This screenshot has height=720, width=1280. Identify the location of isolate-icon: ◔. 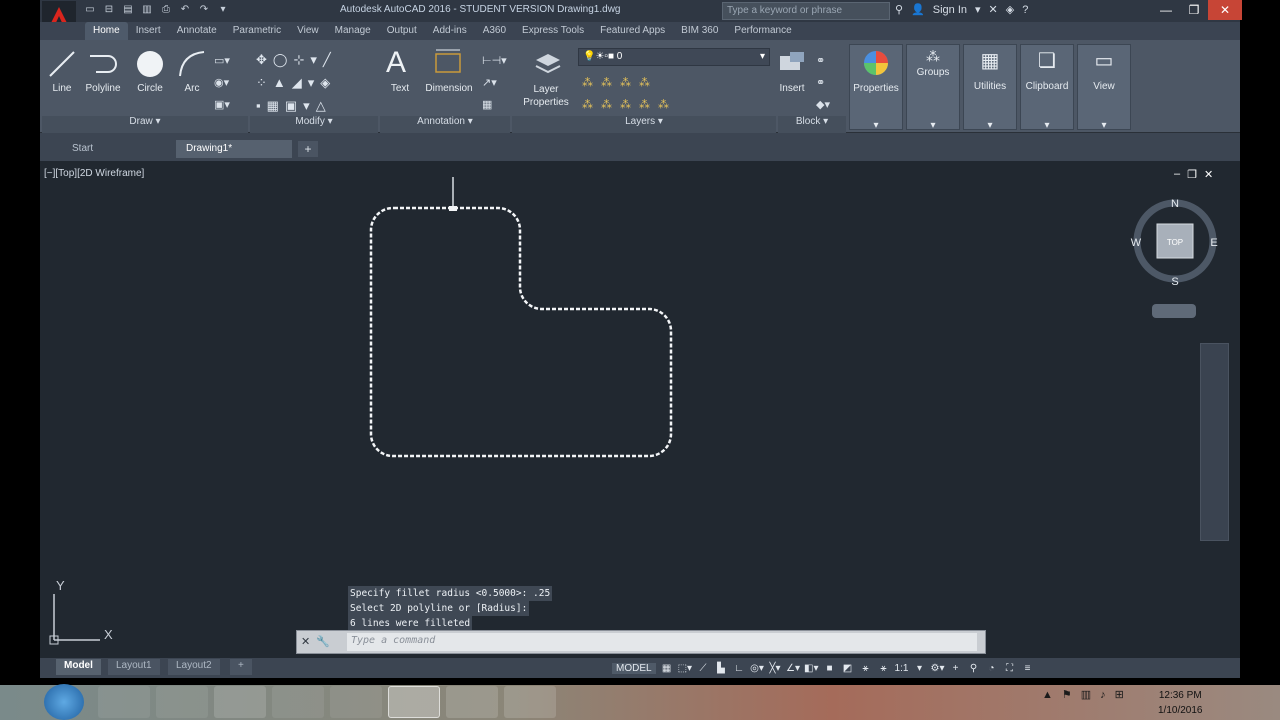
(992, 668).